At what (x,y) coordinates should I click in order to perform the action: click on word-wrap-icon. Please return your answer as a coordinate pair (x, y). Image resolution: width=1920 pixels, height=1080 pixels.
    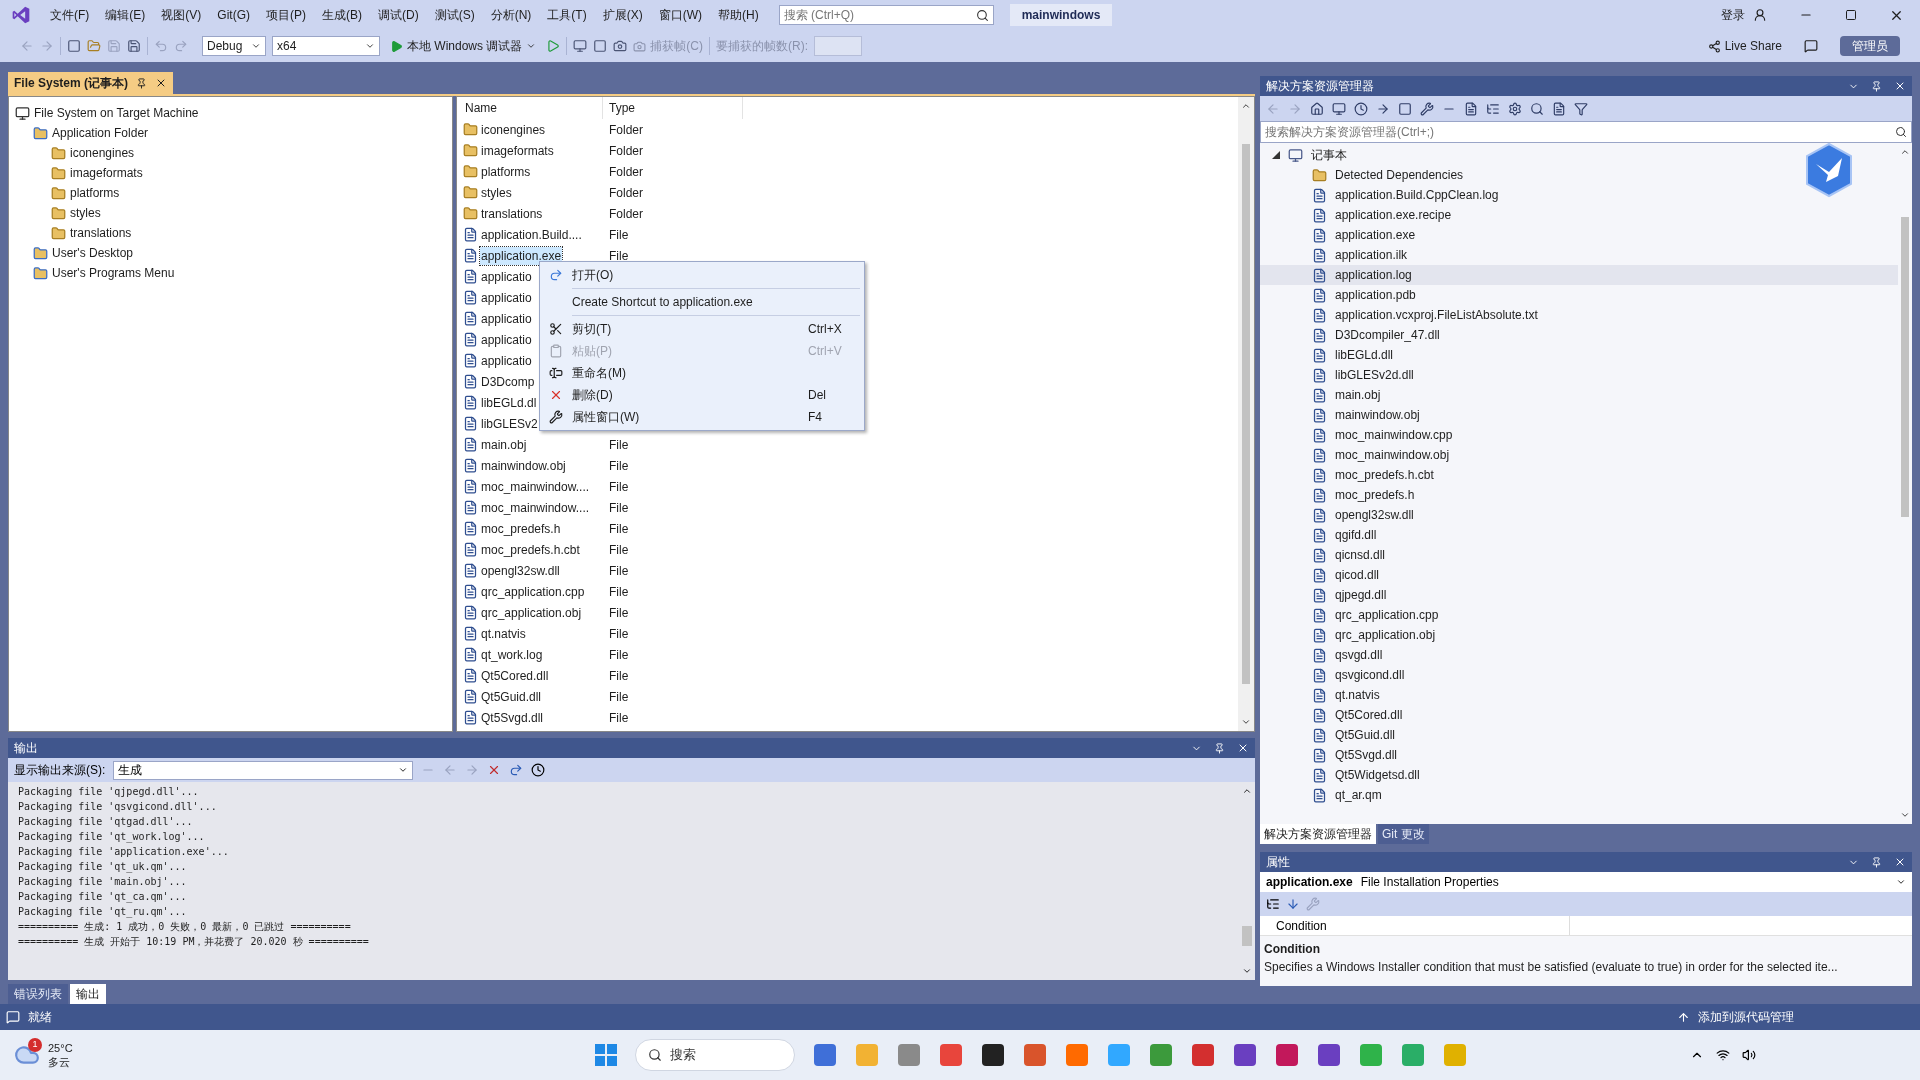
    Looking at the image, I should click on (516, 770).